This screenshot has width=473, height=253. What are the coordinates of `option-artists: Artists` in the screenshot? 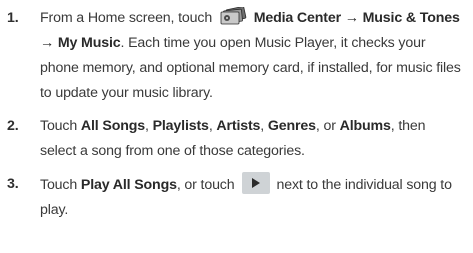 It's located at (238, 126).